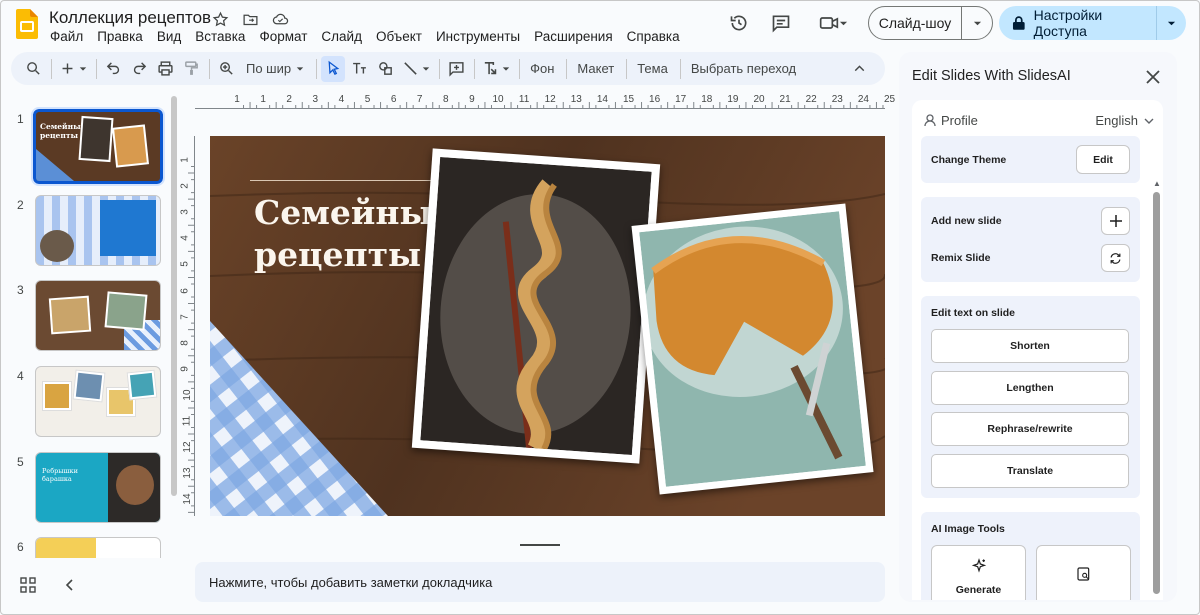  I want to click on ruler-tick-label: 18, so click(707, 99).